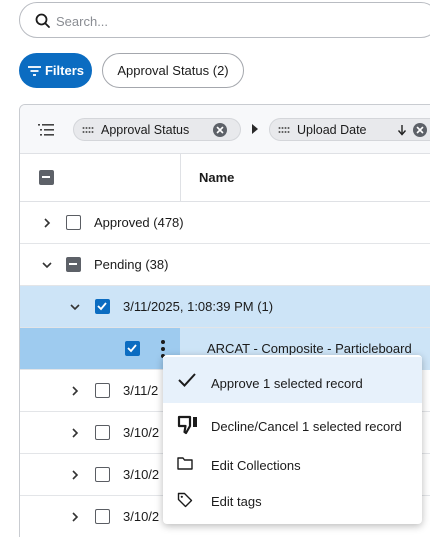 This screenshot has height=537, width=430. Describe the element at coordinates (287, 383) in the screenshot. I see `menu-item-label: Approve 1 selected record` at that location.